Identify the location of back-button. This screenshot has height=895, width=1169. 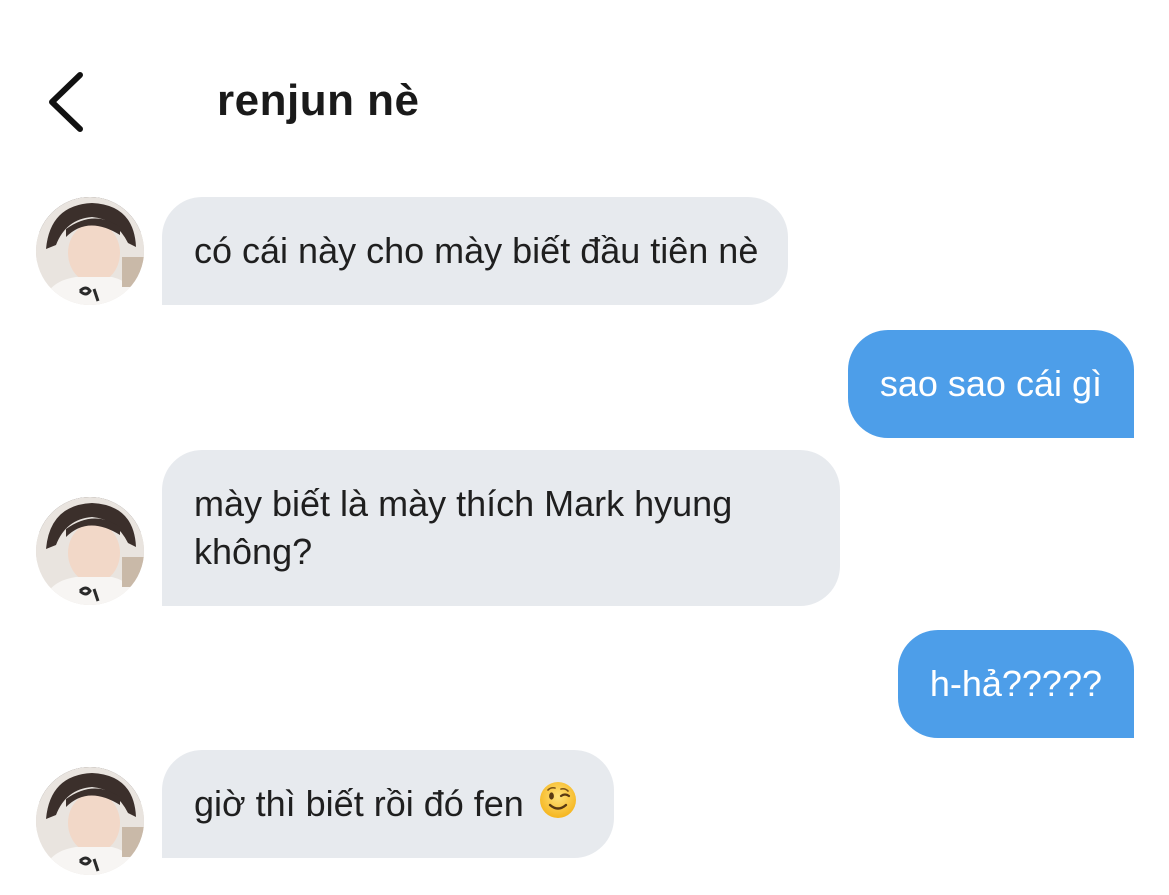
(65, 102).